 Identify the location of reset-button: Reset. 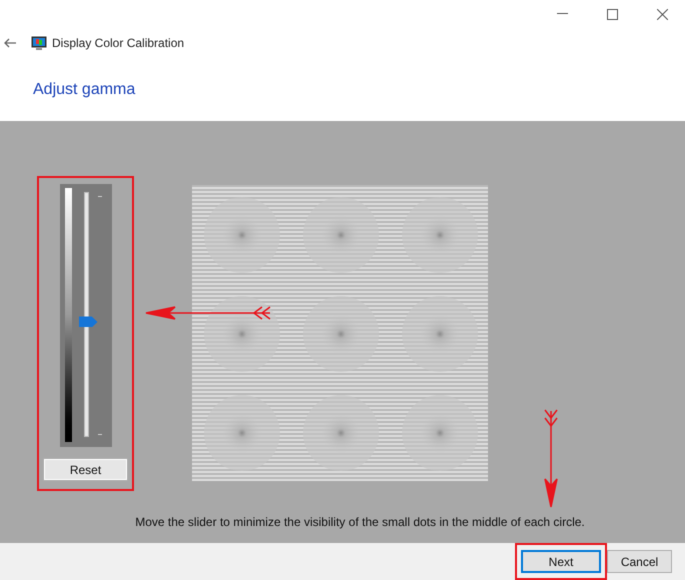
(85, 469).